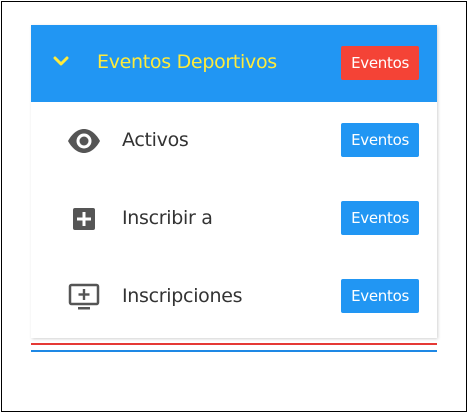  Describe the element at coordinates (380, 63) in the screenshot. I see `header-badge: Eventos` at that location.